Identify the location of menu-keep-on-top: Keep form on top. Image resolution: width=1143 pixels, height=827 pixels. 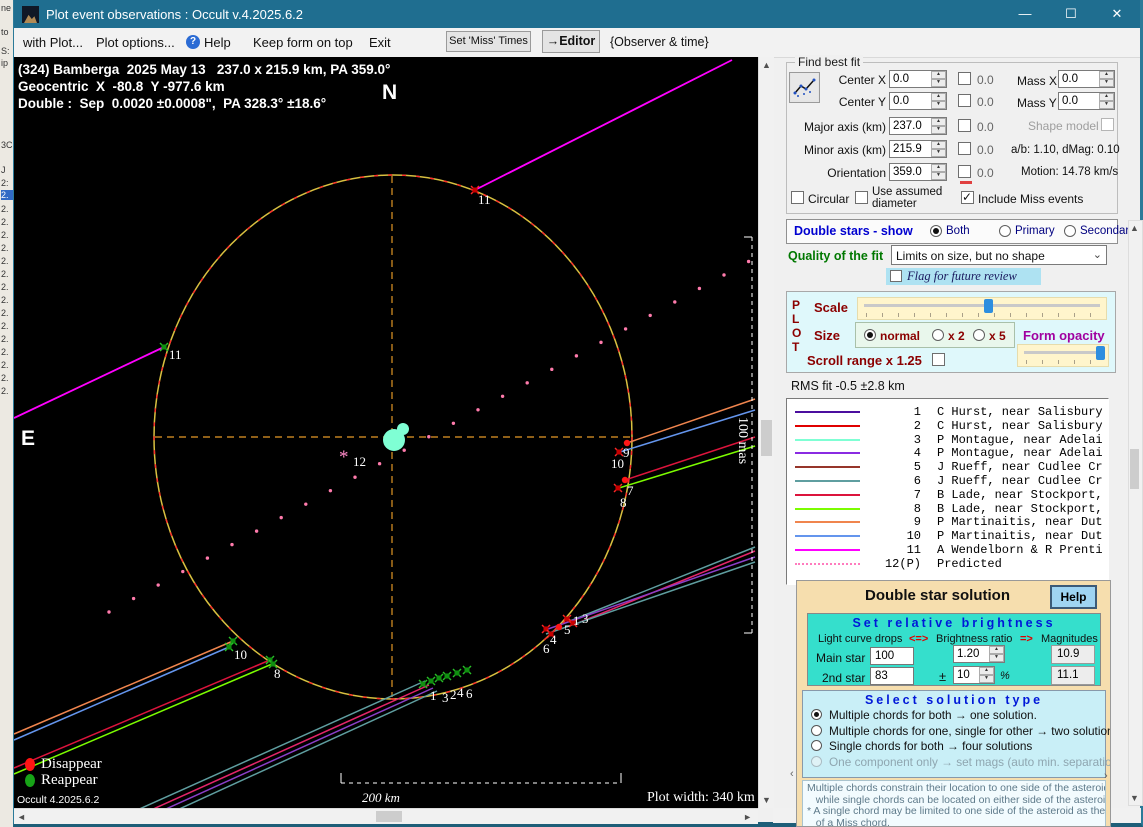
(303, 42).